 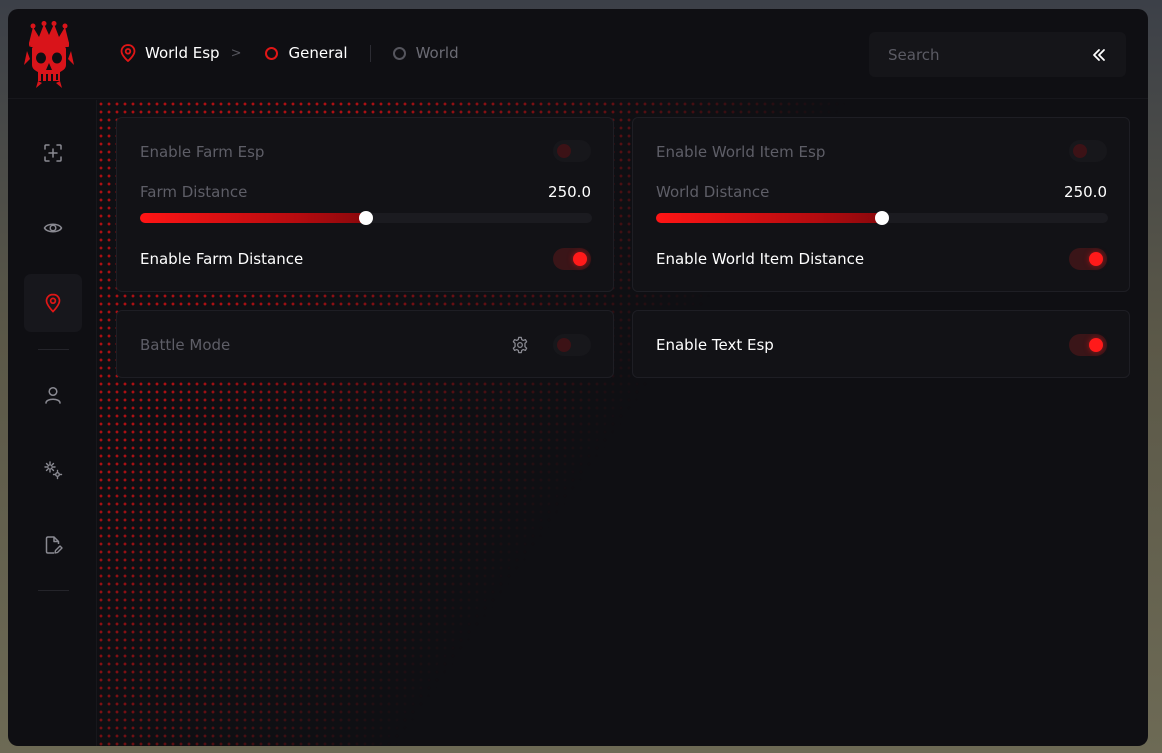 What do you see at coordinates (572, 345) in the screenshot?
I see `battle-mode-toggle` at bounding box center [572, 345].